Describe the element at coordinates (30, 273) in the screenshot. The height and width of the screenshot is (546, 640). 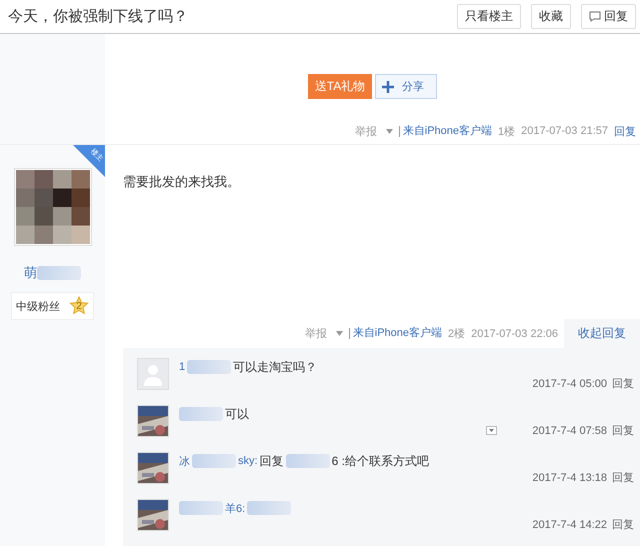
I see `author-name: 萌` at that location.